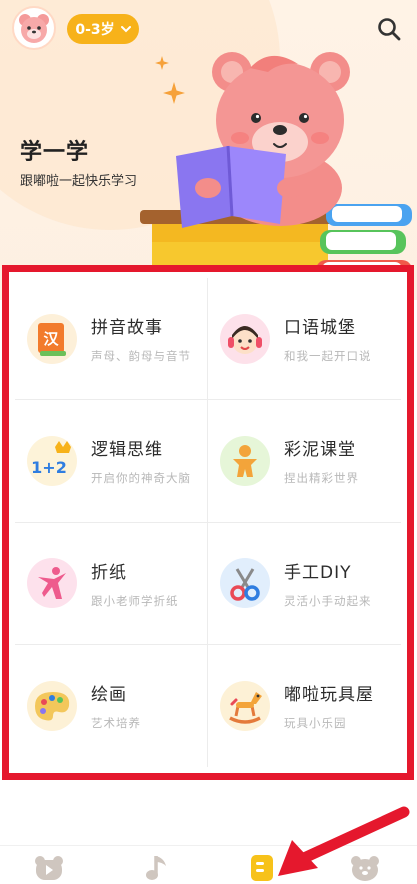 The height and width of the screenshot is (884, 417). What do you see at coordinates (328, 600) in the screenshot?
I see `course-desc: 灵活小手动起来` at bounding box center [328, 600].